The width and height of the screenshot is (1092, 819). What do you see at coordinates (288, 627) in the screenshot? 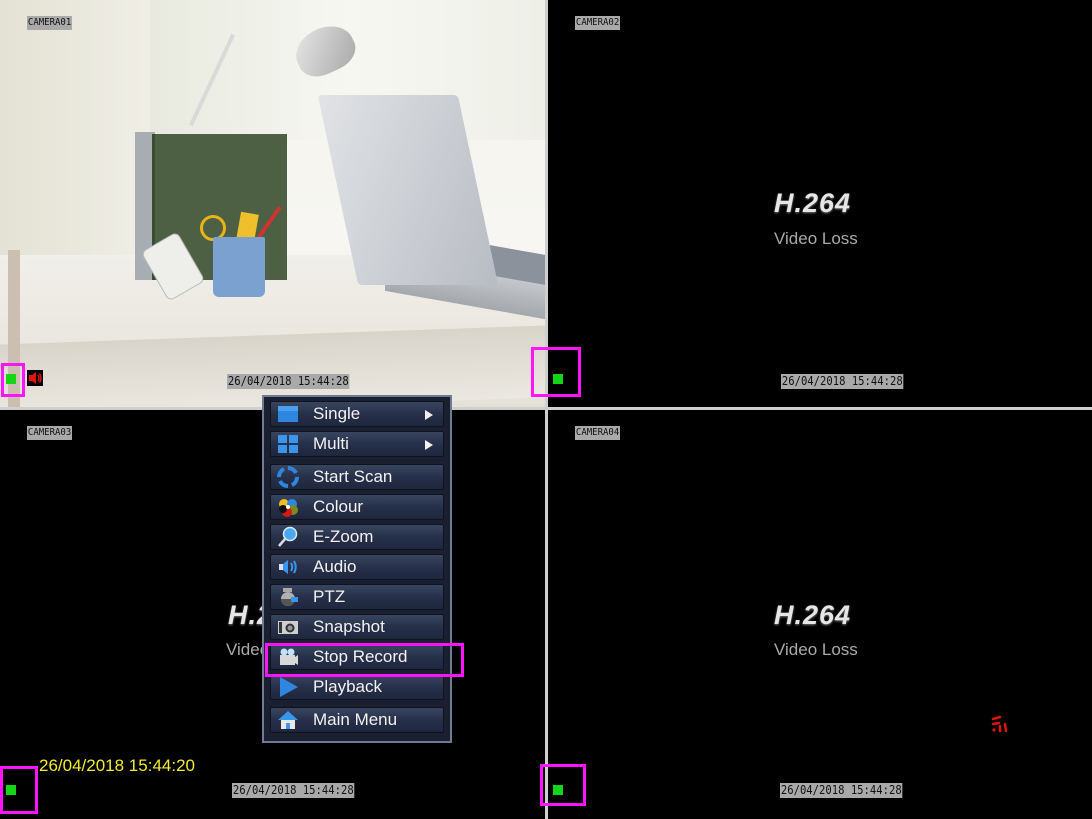
I see `camera-snapshot-icon` at bounding box center [288, 627].